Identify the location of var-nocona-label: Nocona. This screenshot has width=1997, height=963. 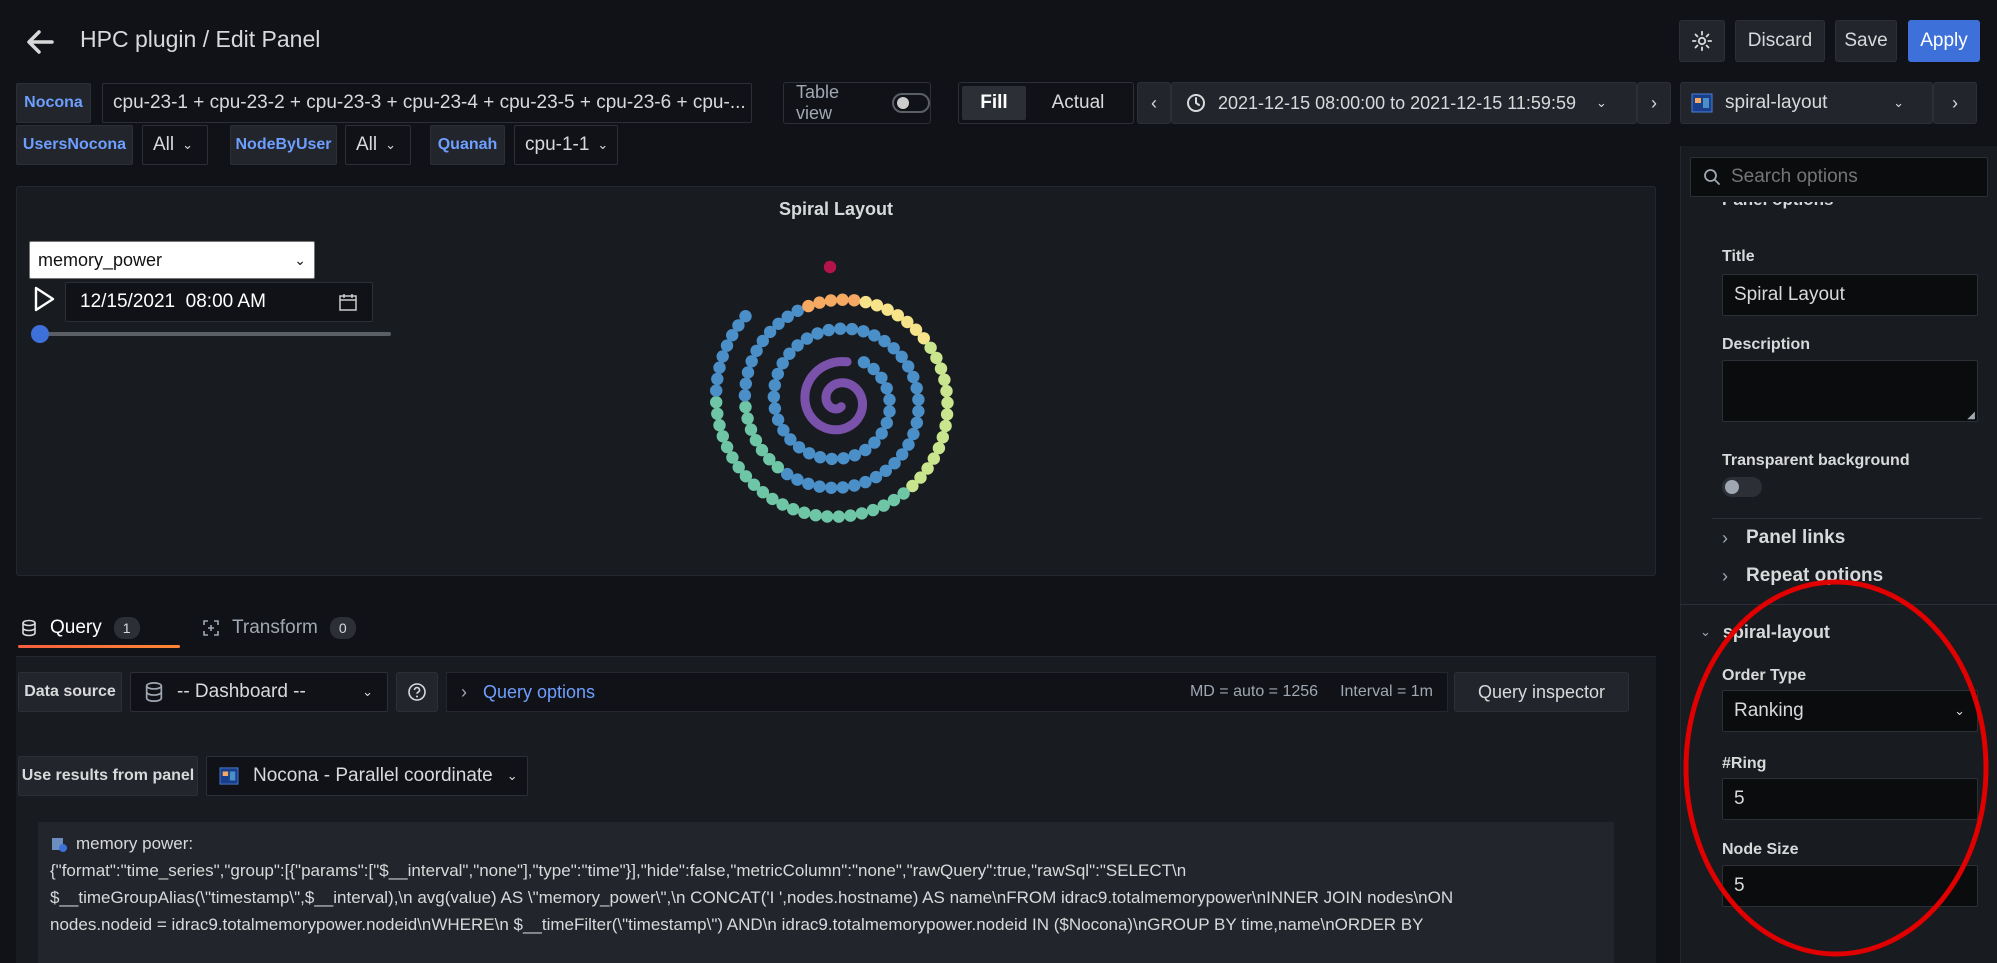
(53, 103).